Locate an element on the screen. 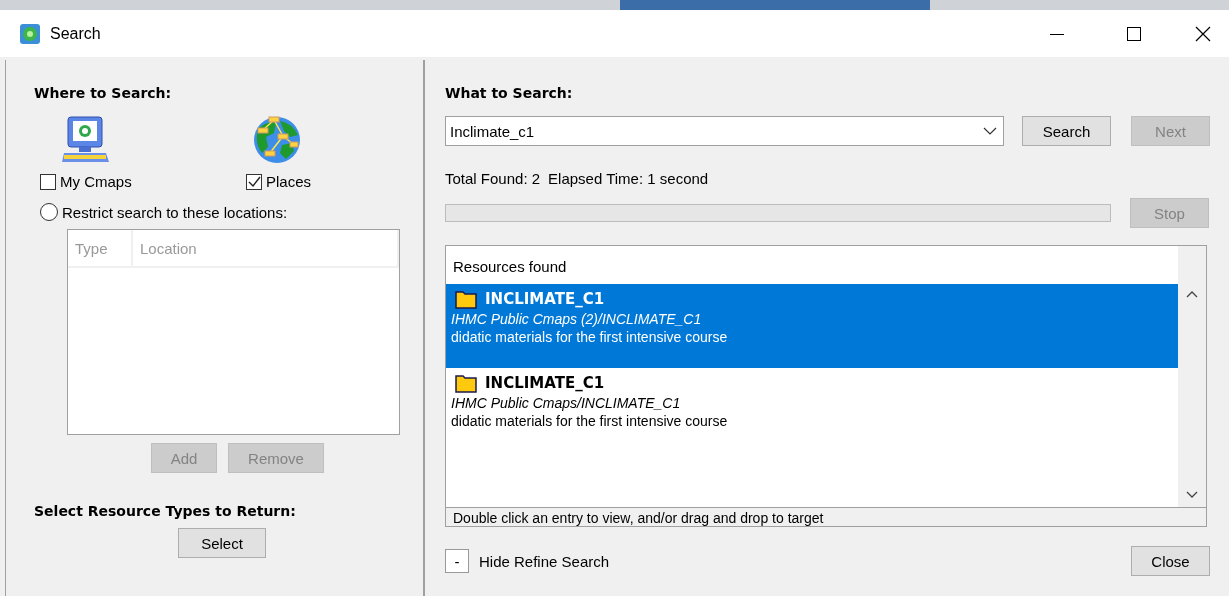  elapsed-time-text: Elapsed Time: 1 second is located at coordinates (628, 178).